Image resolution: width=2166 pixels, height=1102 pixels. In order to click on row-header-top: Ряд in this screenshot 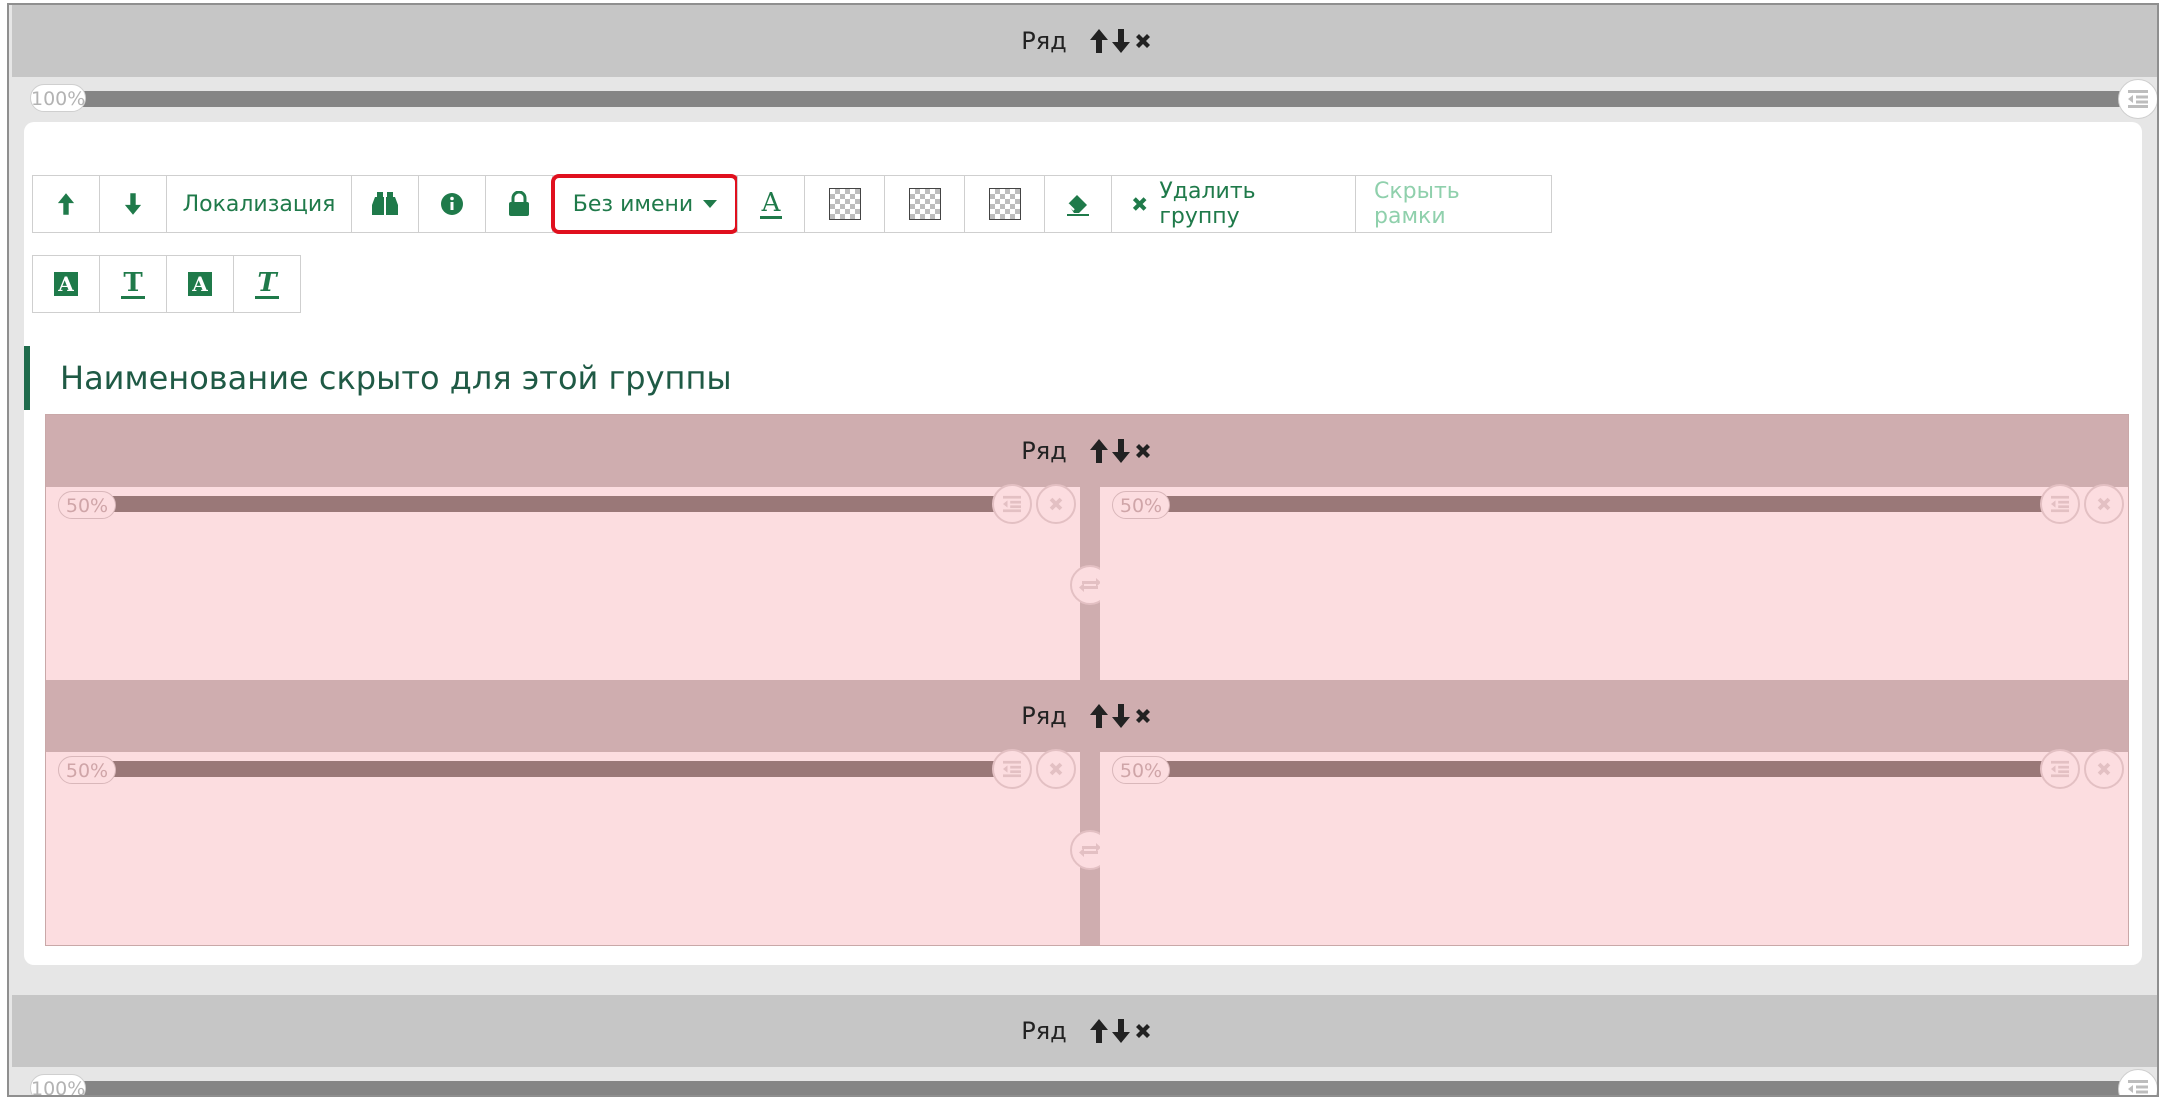, I will do `click(1084, 41)`.